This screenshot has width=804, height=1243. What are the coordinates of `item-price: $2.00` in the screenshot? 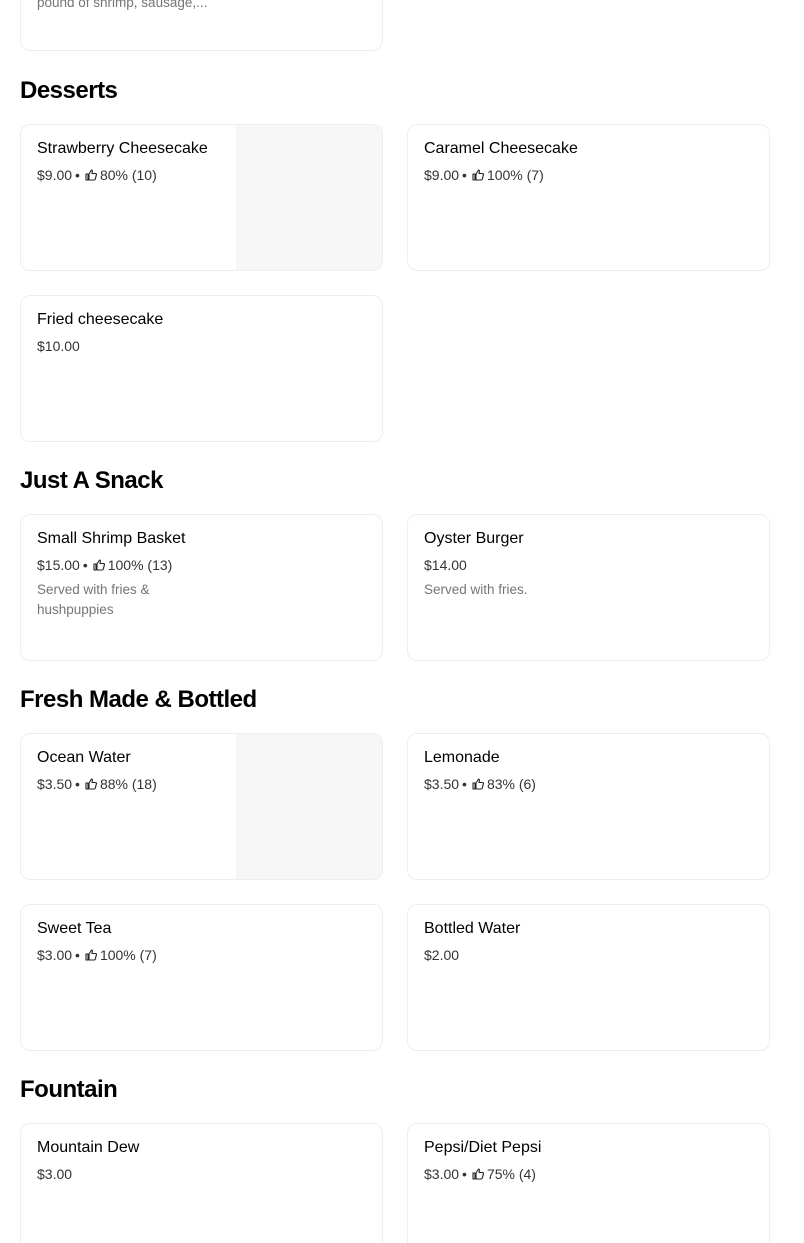 It's located at (442, 955).